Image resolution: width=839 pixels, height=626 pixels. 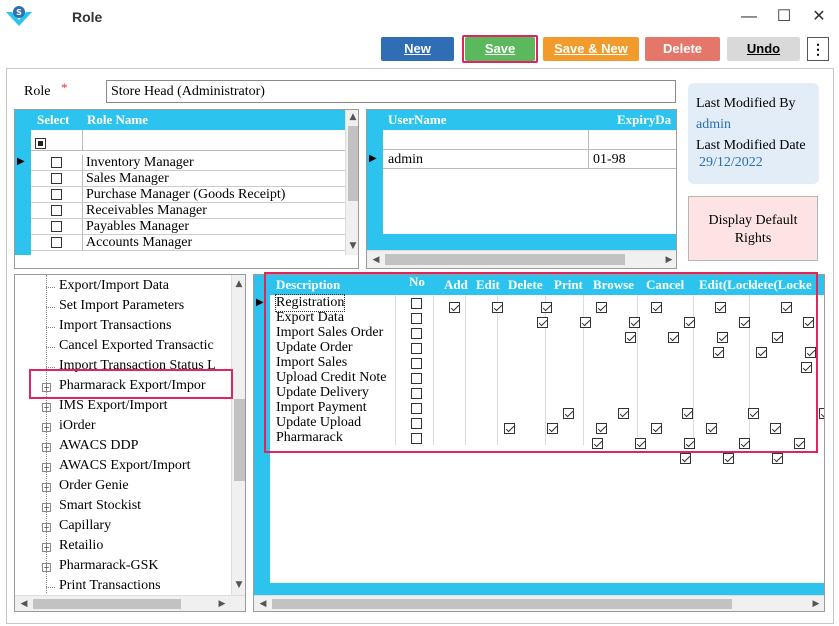 I want to click on users-grid: UserName ExpiryDa ▶ admin 01-98 ◀ ▶, so click(x=521, y=189).